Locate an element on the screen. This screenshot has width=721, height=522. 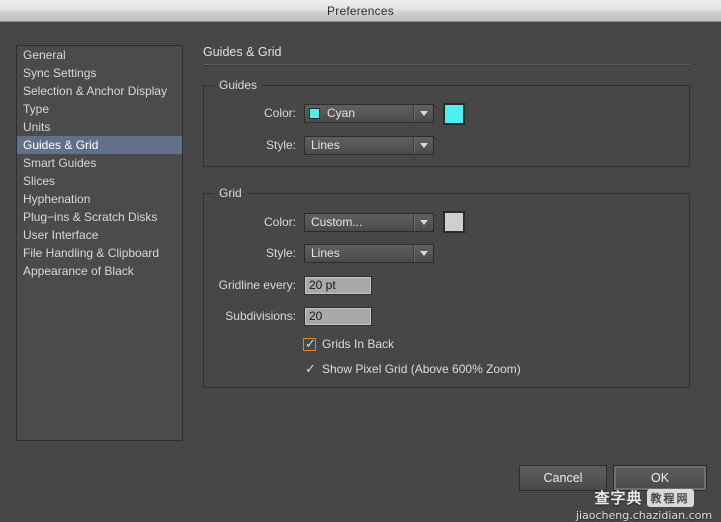
grid-color-label: Color: is located at coordinates (279, 222).